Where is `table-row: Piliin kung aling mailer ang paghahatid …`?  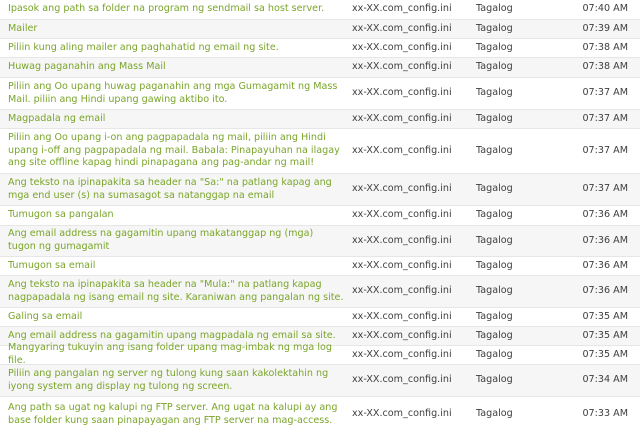 table-row: Piliin kung aling mailer ang paghahatid … is located at coordinates (320, 48).